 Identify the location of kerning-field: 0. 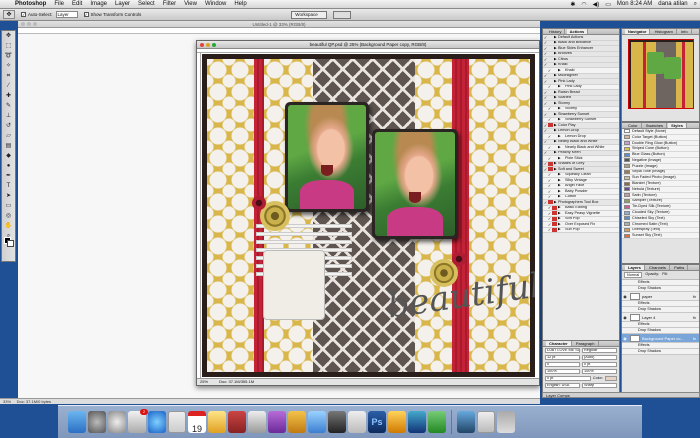
(562, 364).